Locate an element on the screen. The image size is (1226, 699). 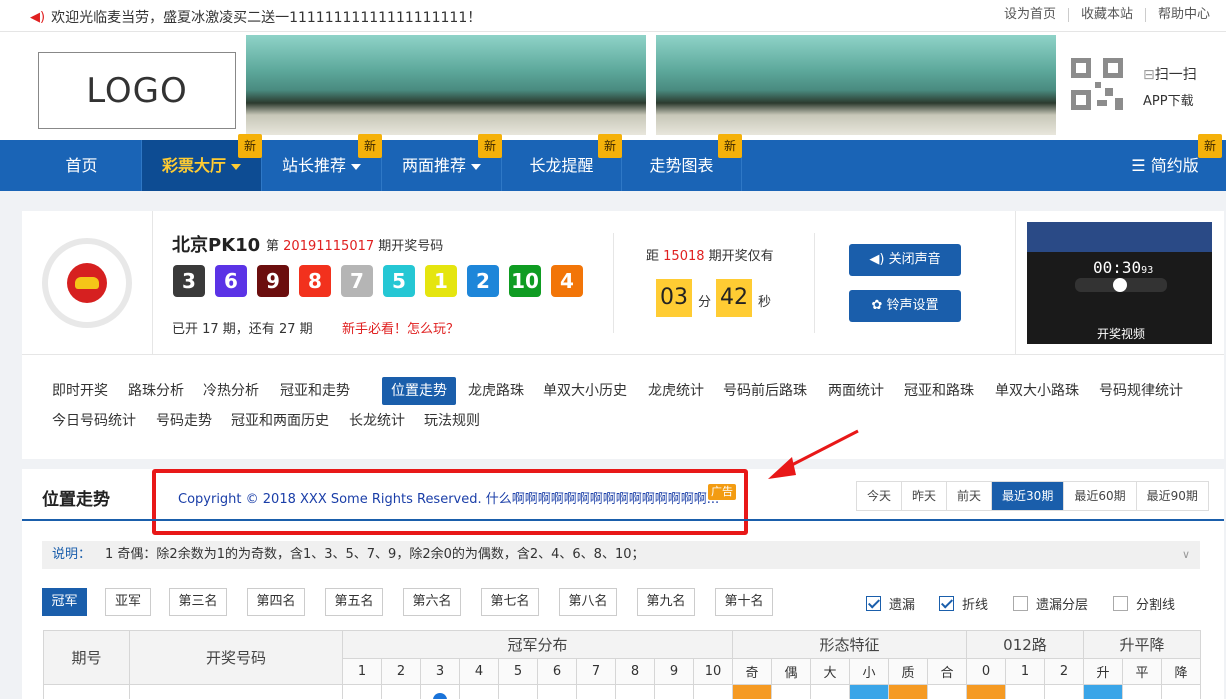
display-option: 遗漏分层 is located at coordinates (1050, 603).